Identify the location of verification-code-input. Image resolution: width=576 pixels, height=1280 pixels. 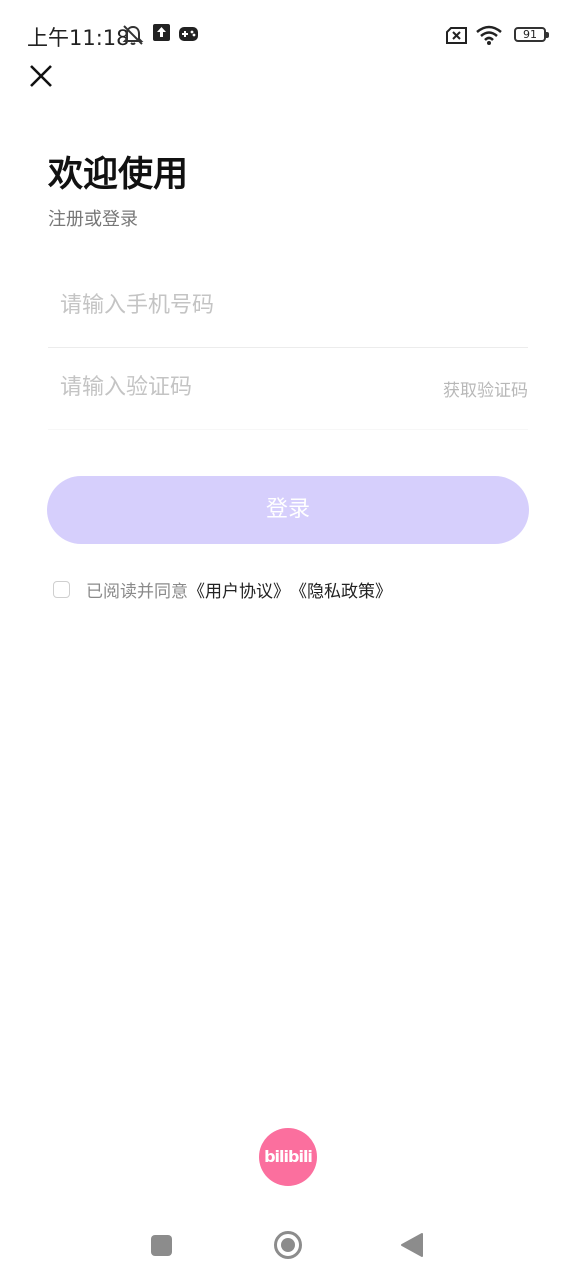
(234, 387).